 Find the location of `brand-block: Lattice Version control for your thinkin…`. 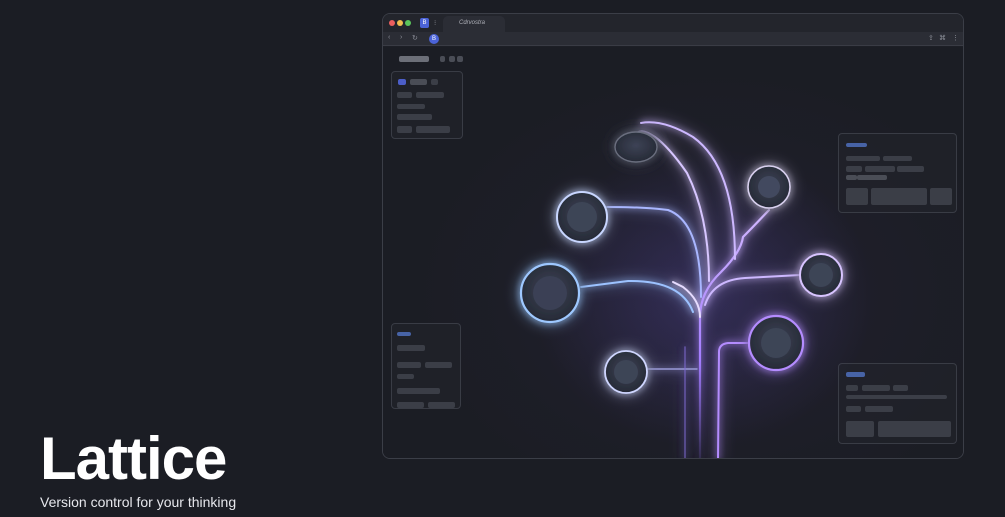

brand-block: Lattice Version control for your thinkin… is located at coordinates (138, 468).